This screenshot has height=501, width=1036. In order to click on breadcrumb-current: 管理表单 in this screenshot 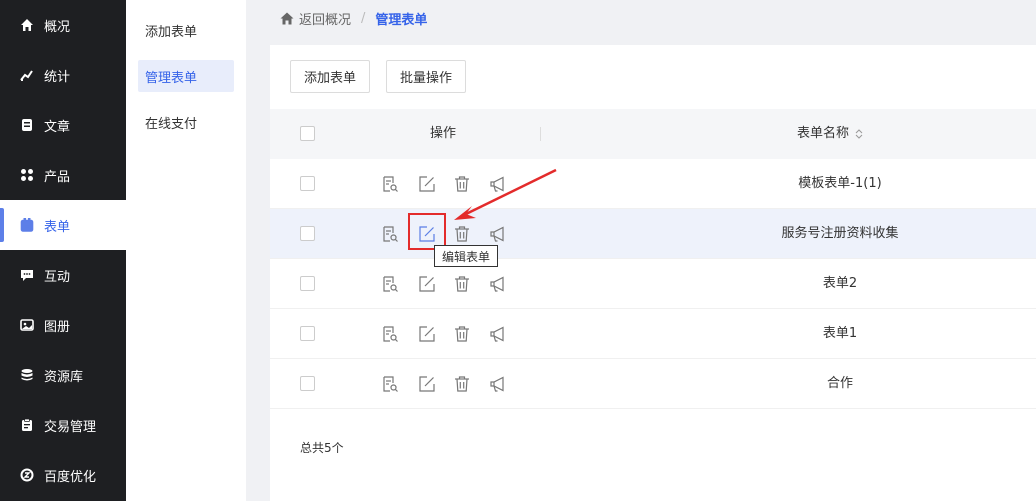, I will do `click(401, 20)`.